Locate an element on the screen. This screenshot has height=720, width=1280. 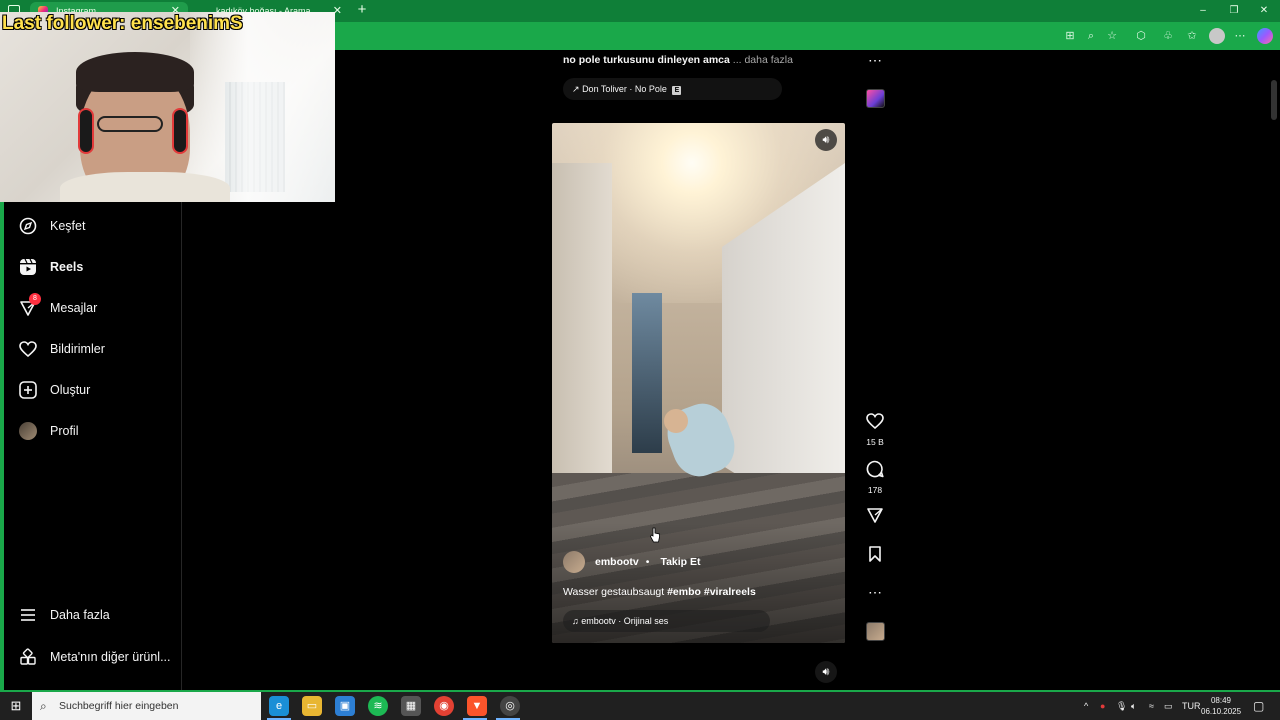
share-icon is located at coordinates (875, 515).